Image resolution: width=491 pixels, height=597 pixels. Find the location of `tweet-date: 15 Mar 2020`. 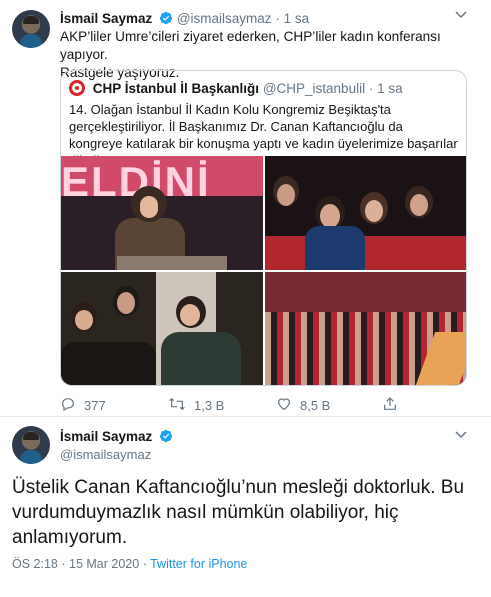

tweet-date: 15 Mar 2020 is located at coordinates (104, 564).